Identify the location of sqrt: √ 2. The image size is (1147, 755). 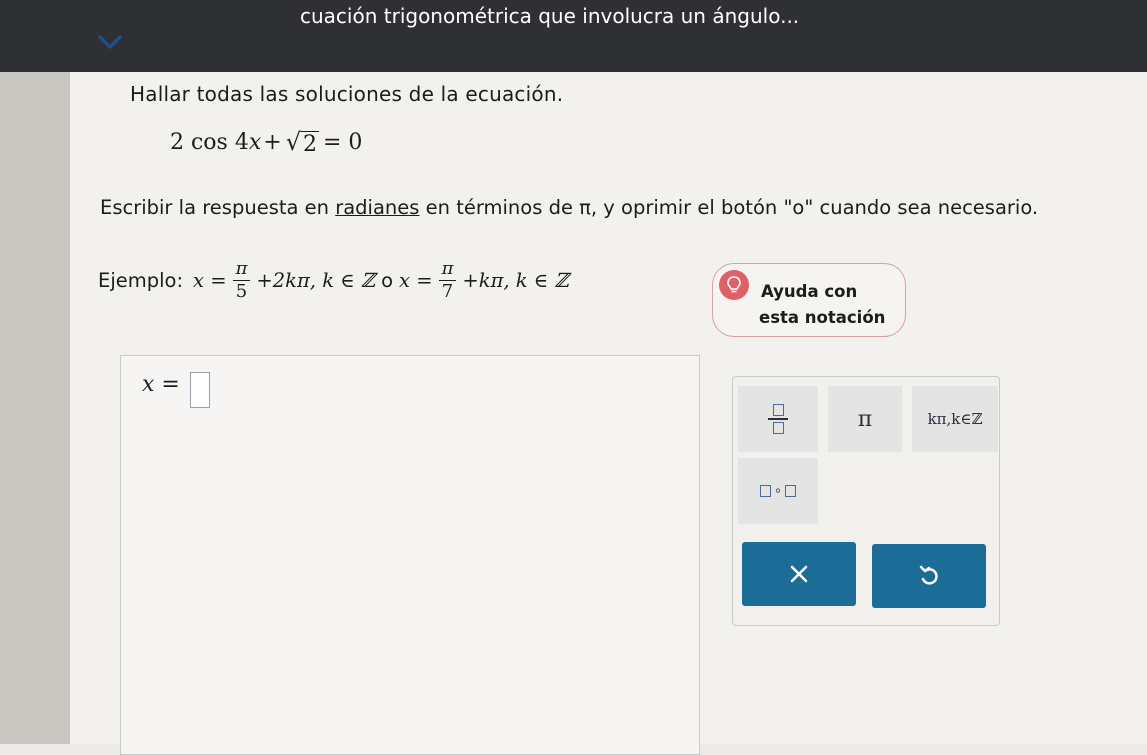
(302, 142).